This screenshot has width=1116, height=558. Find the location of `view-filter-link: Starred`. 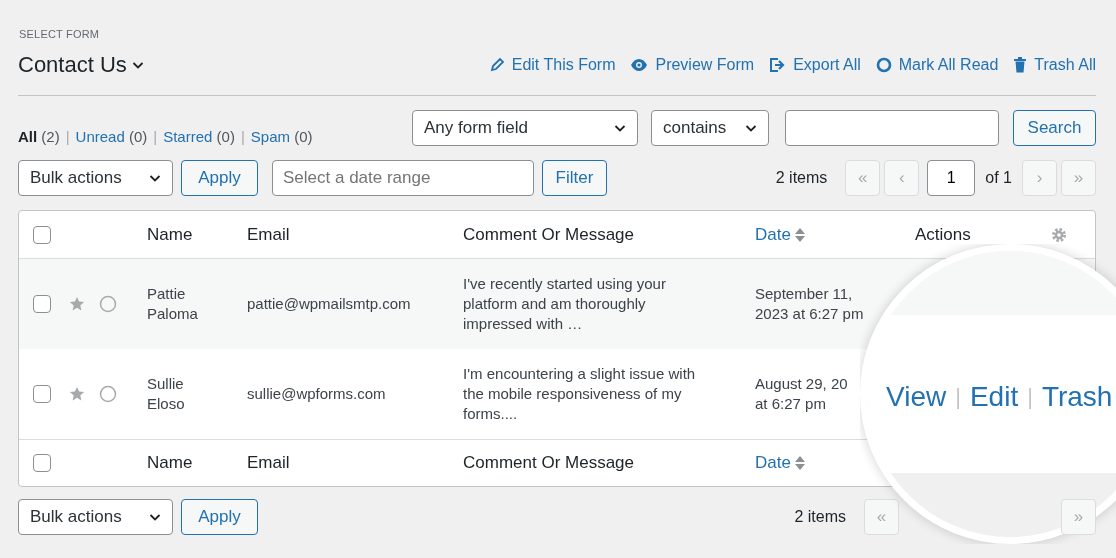

view-filter-link: Starred is located at coordinates (188, 136).